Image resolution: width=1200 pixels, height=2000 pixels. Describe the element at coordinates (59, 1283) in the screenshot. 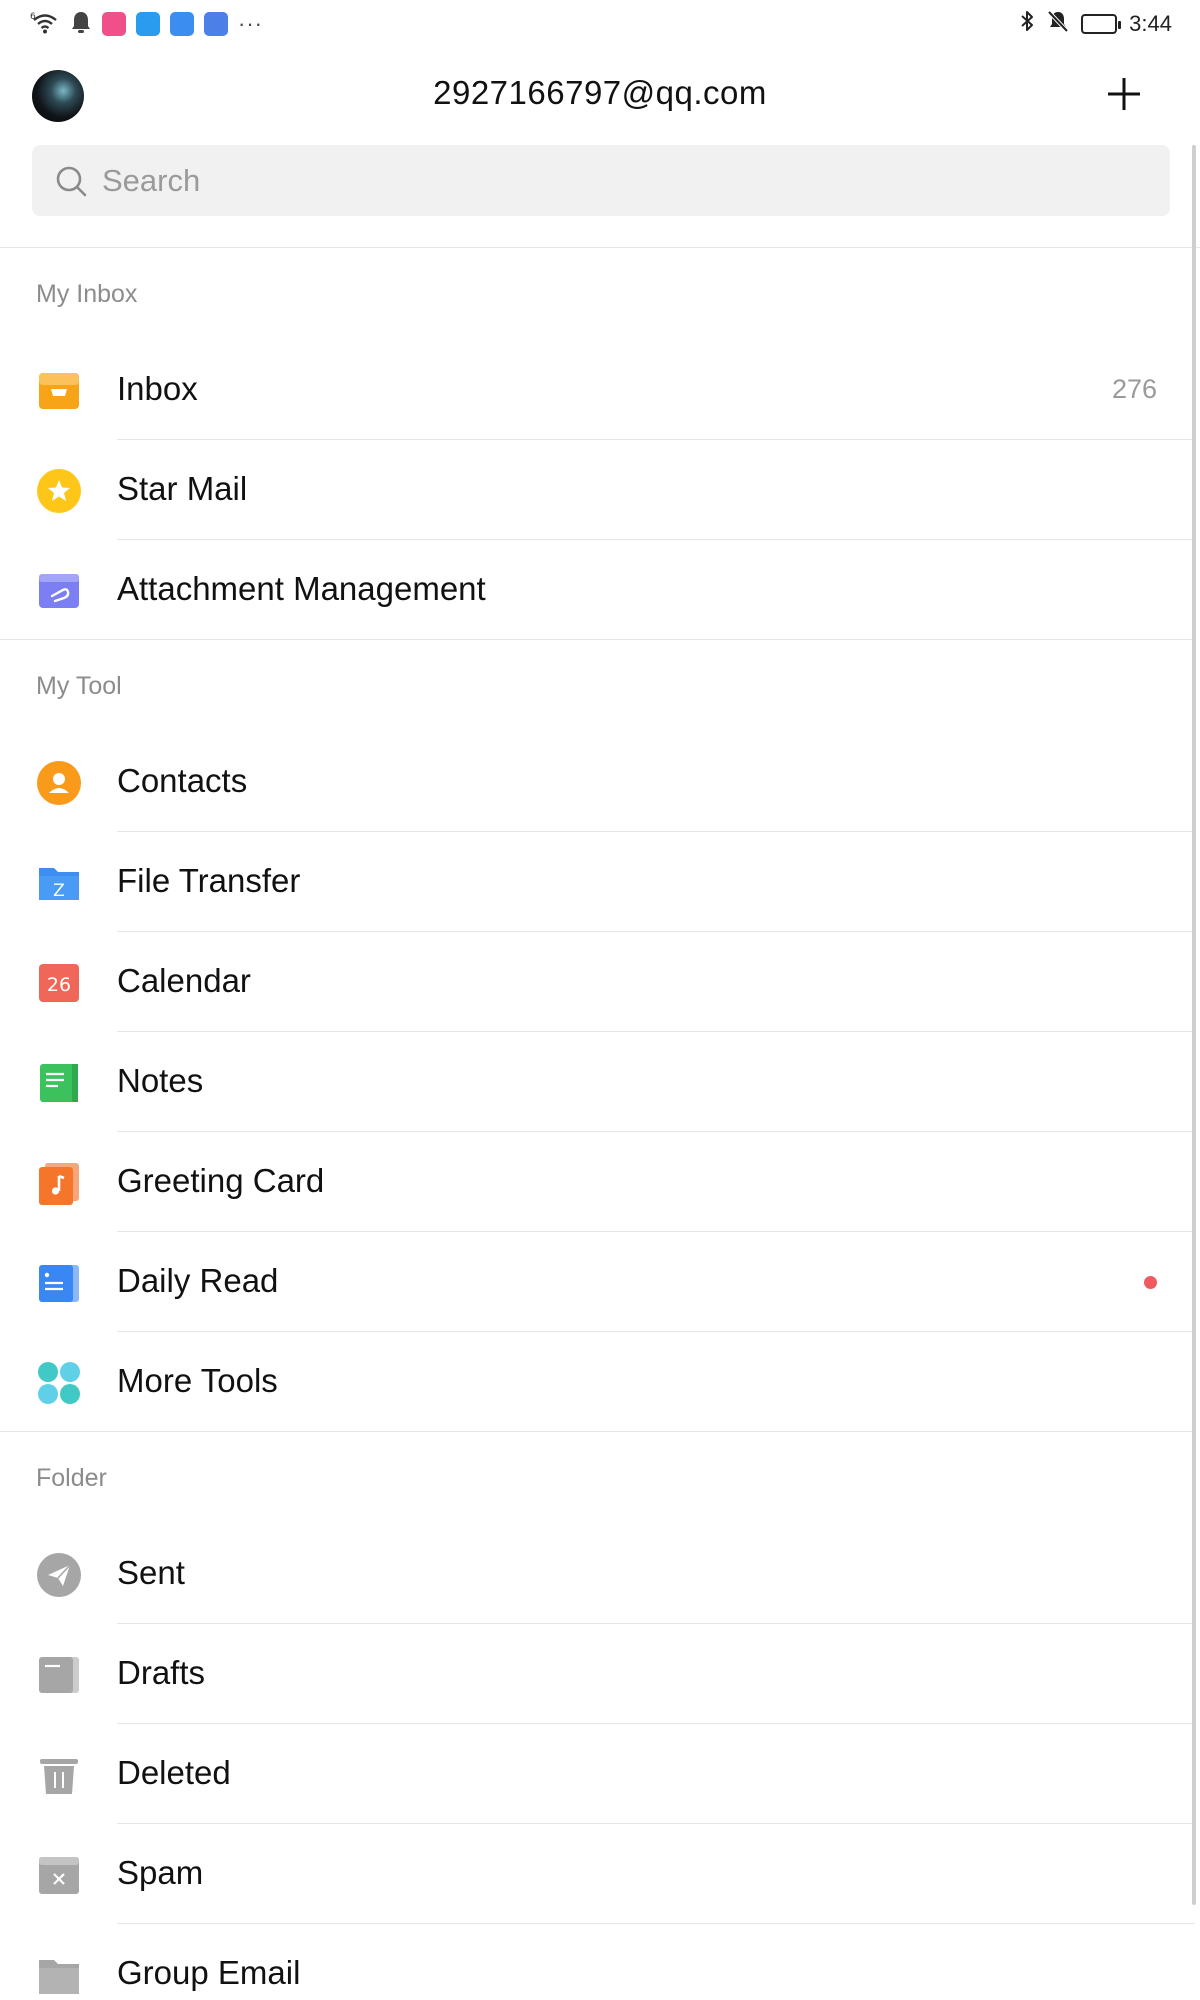

I see `daily-read-icon` at that location.